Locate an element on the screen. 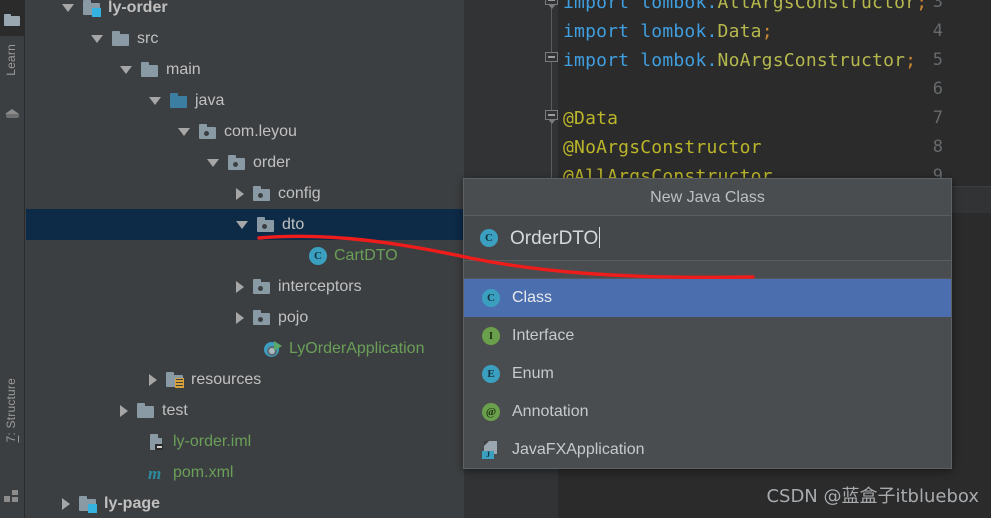 This screenshot has height=518, width=991. source-folder-icon is located at coordinates (179, 100).